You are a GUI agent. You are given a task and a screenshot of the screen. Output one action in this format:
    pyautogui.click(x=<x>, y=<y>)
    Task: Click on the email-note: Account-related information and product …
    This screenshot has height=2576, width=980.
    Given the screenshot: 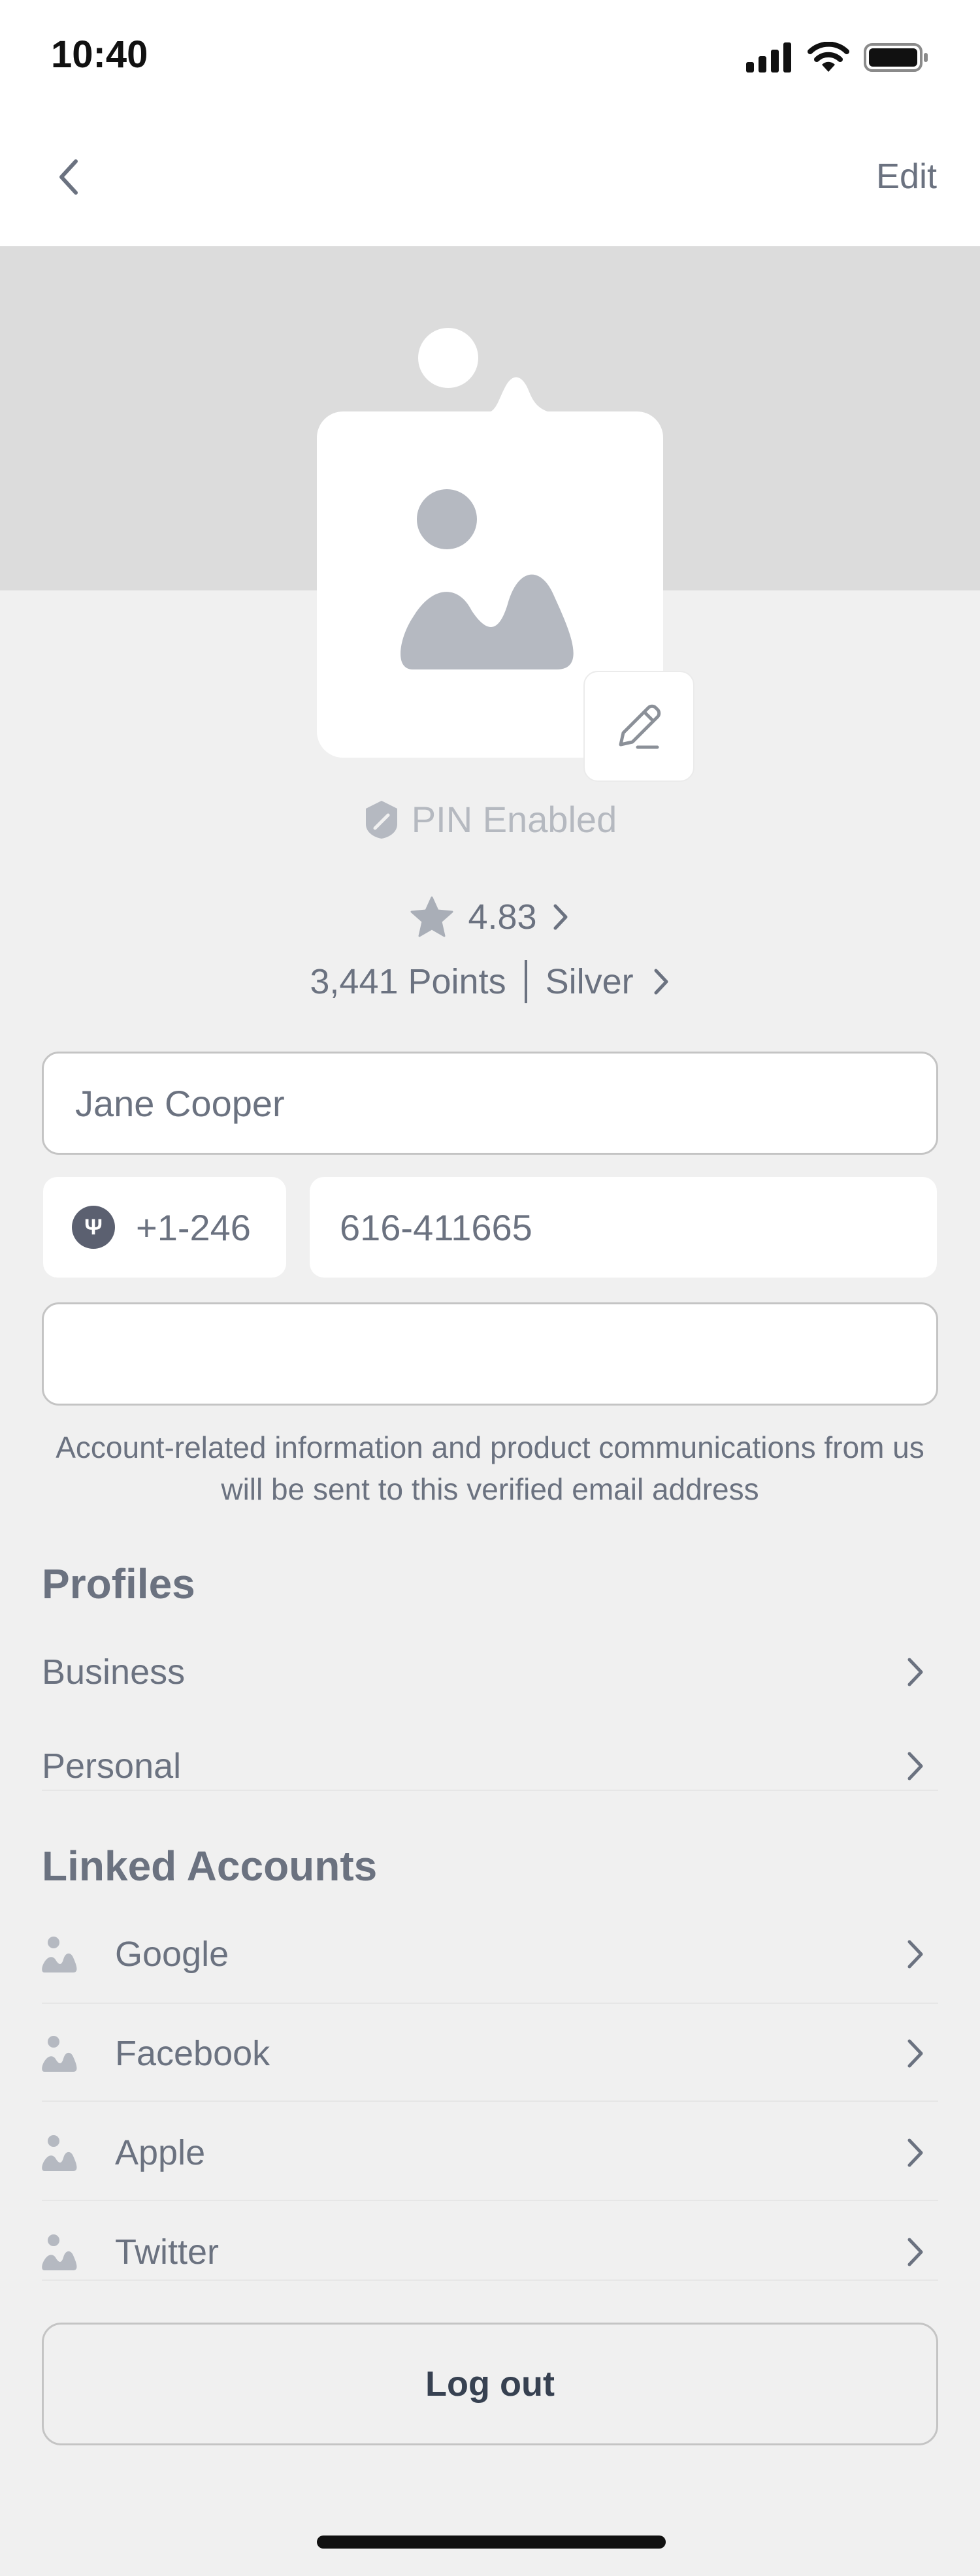 What is the action you would take?
    pyautogui.click(x=490, y=1468)
    